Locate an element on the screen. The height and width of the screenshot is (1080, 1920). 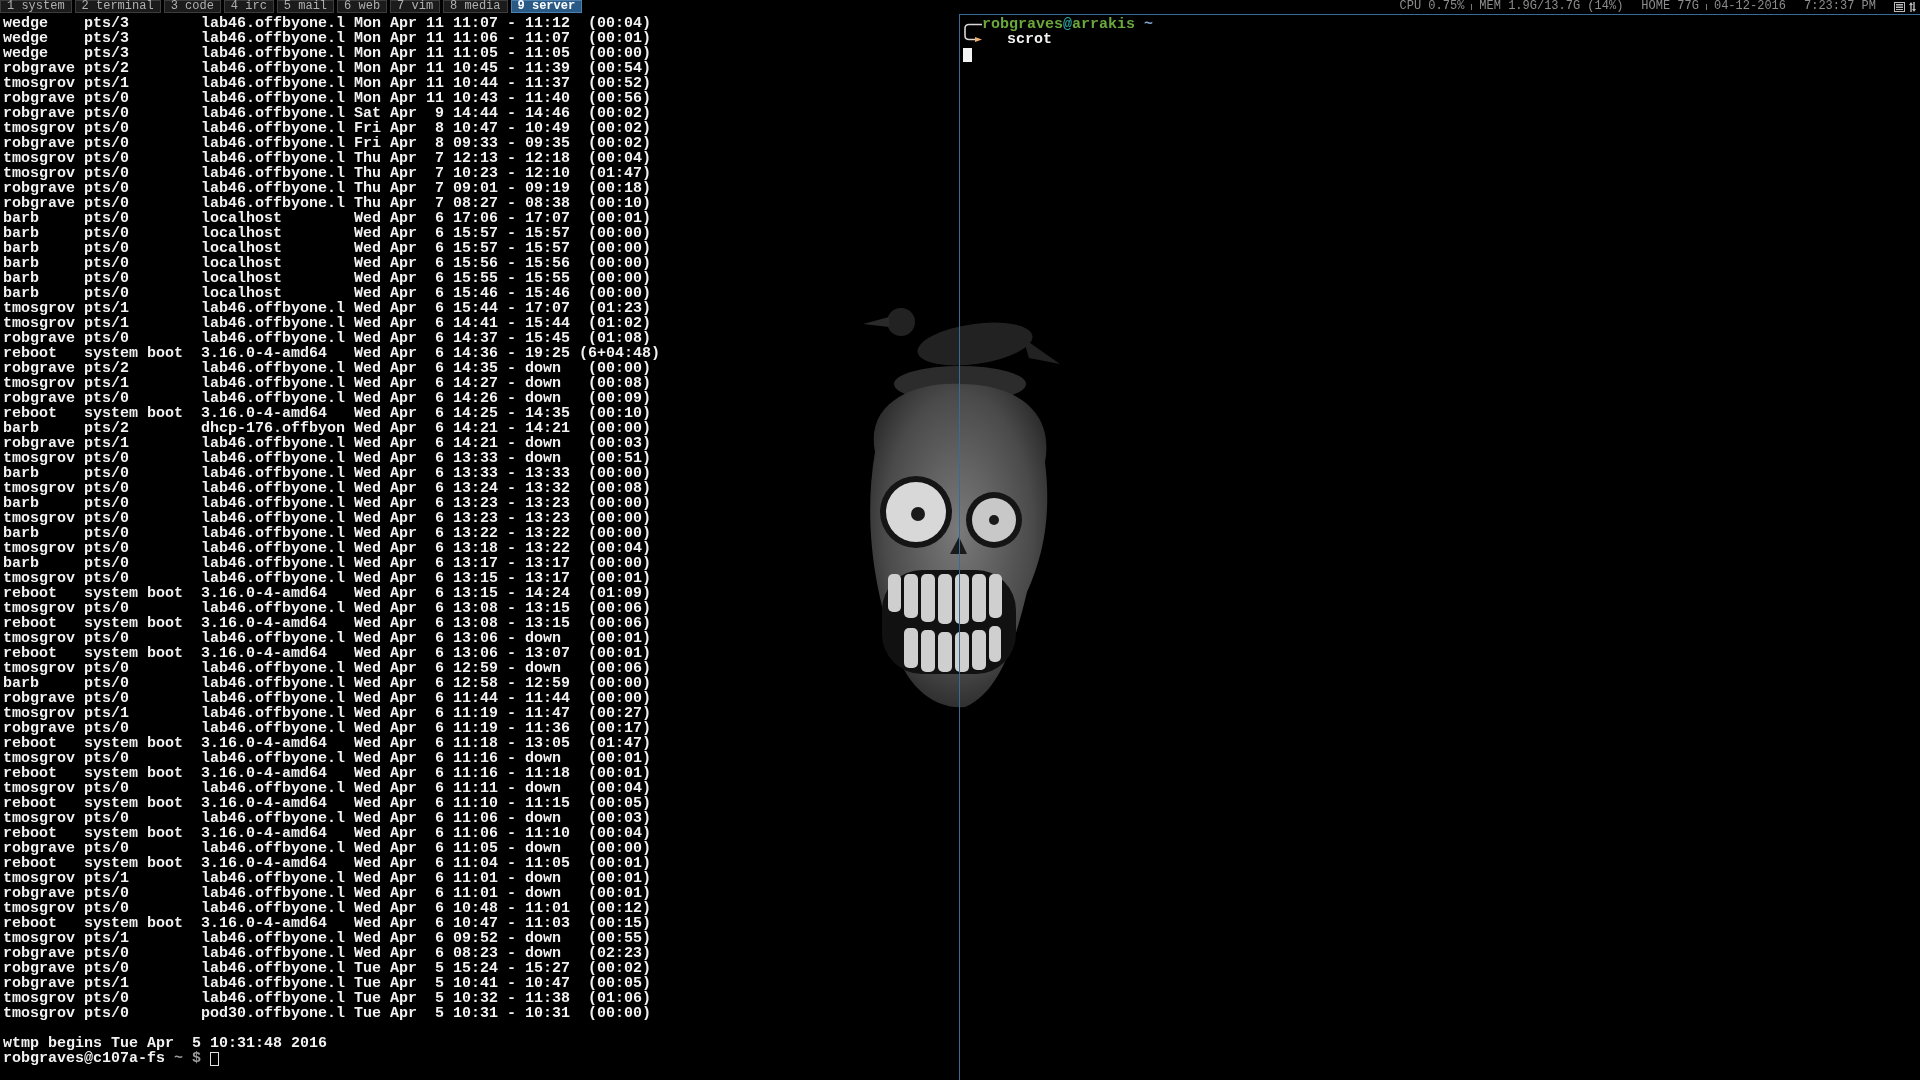
output-line: tmosgrov pts/0 lab46.offbyone.l Wed Apr 6 13:06 - down (00:01) is located at coordinates (327, 638).